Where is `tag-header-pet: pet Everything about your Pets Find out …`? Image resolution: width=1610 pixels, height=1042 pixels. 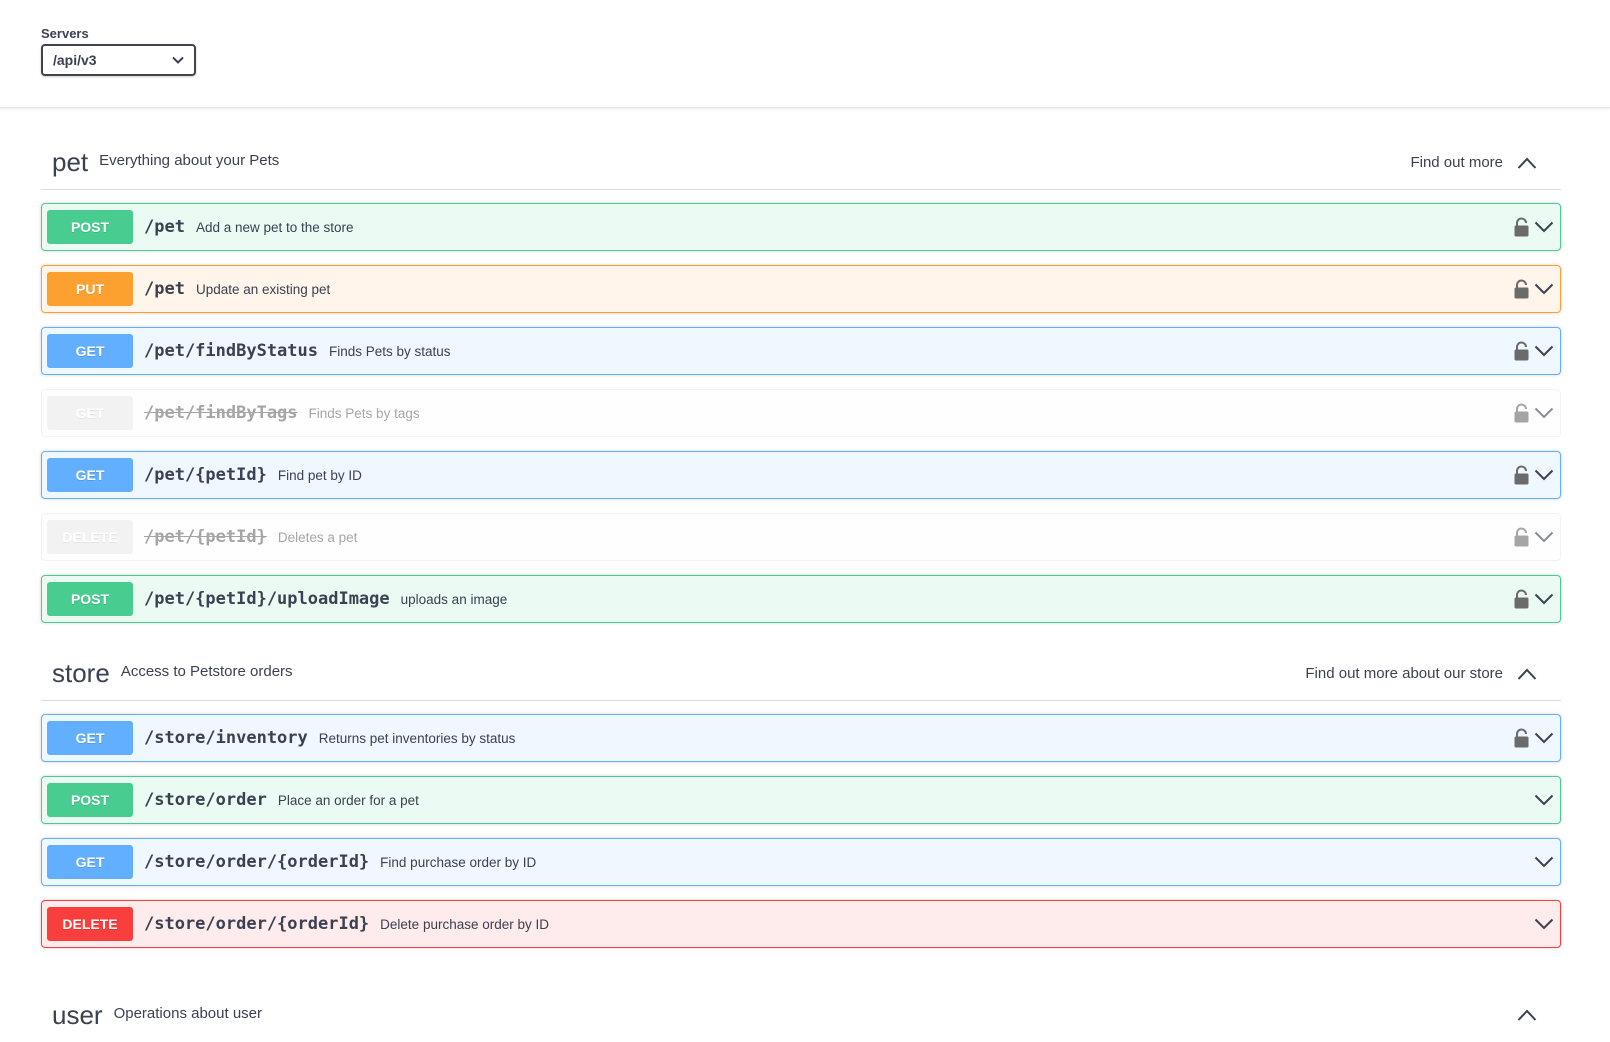
tag-header-pet: pet Everything about your Pets Find out … is located at coordinates (801, 163).